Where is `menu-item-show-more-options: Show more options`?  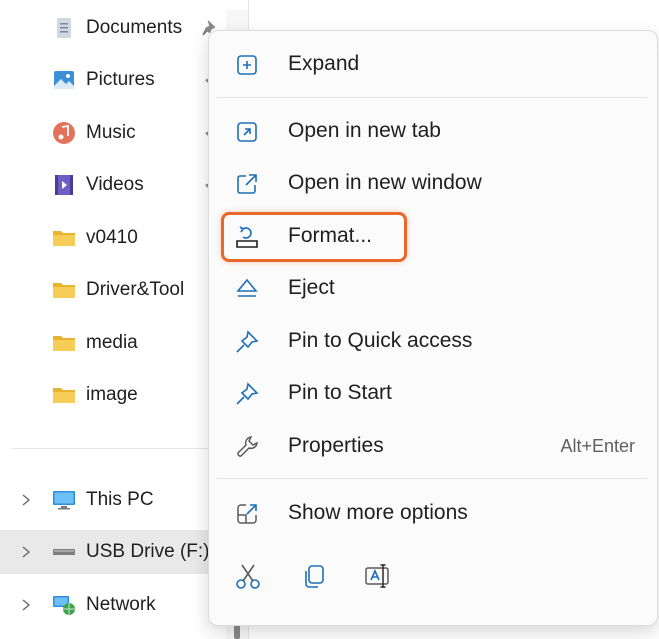 menu-item-show-more-options: Show more options is located at coordinates (432, 513).